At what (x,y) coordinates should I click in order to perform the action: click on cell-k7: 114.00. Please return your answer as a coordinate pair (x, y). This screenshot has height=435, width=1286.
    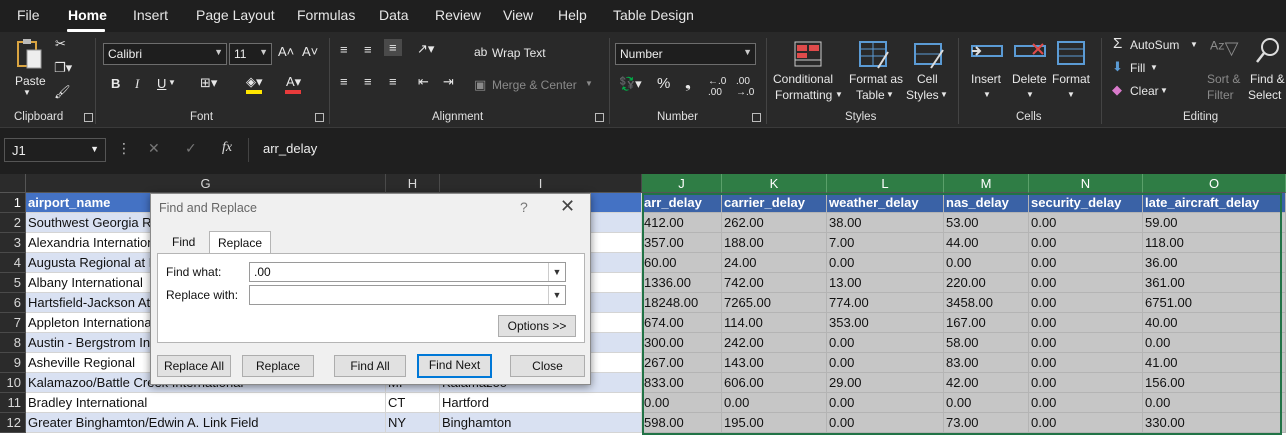
    Looking at the image, I should click on (774, 323).